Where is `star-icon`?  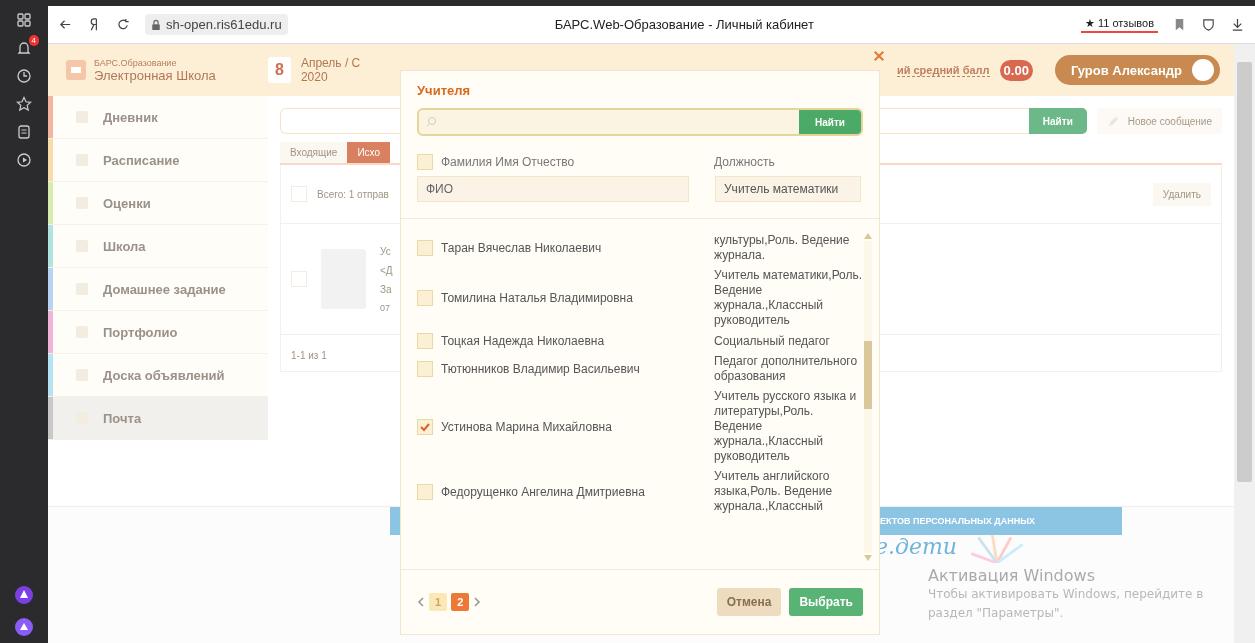 star-icon is located at coordinates (24, 104).